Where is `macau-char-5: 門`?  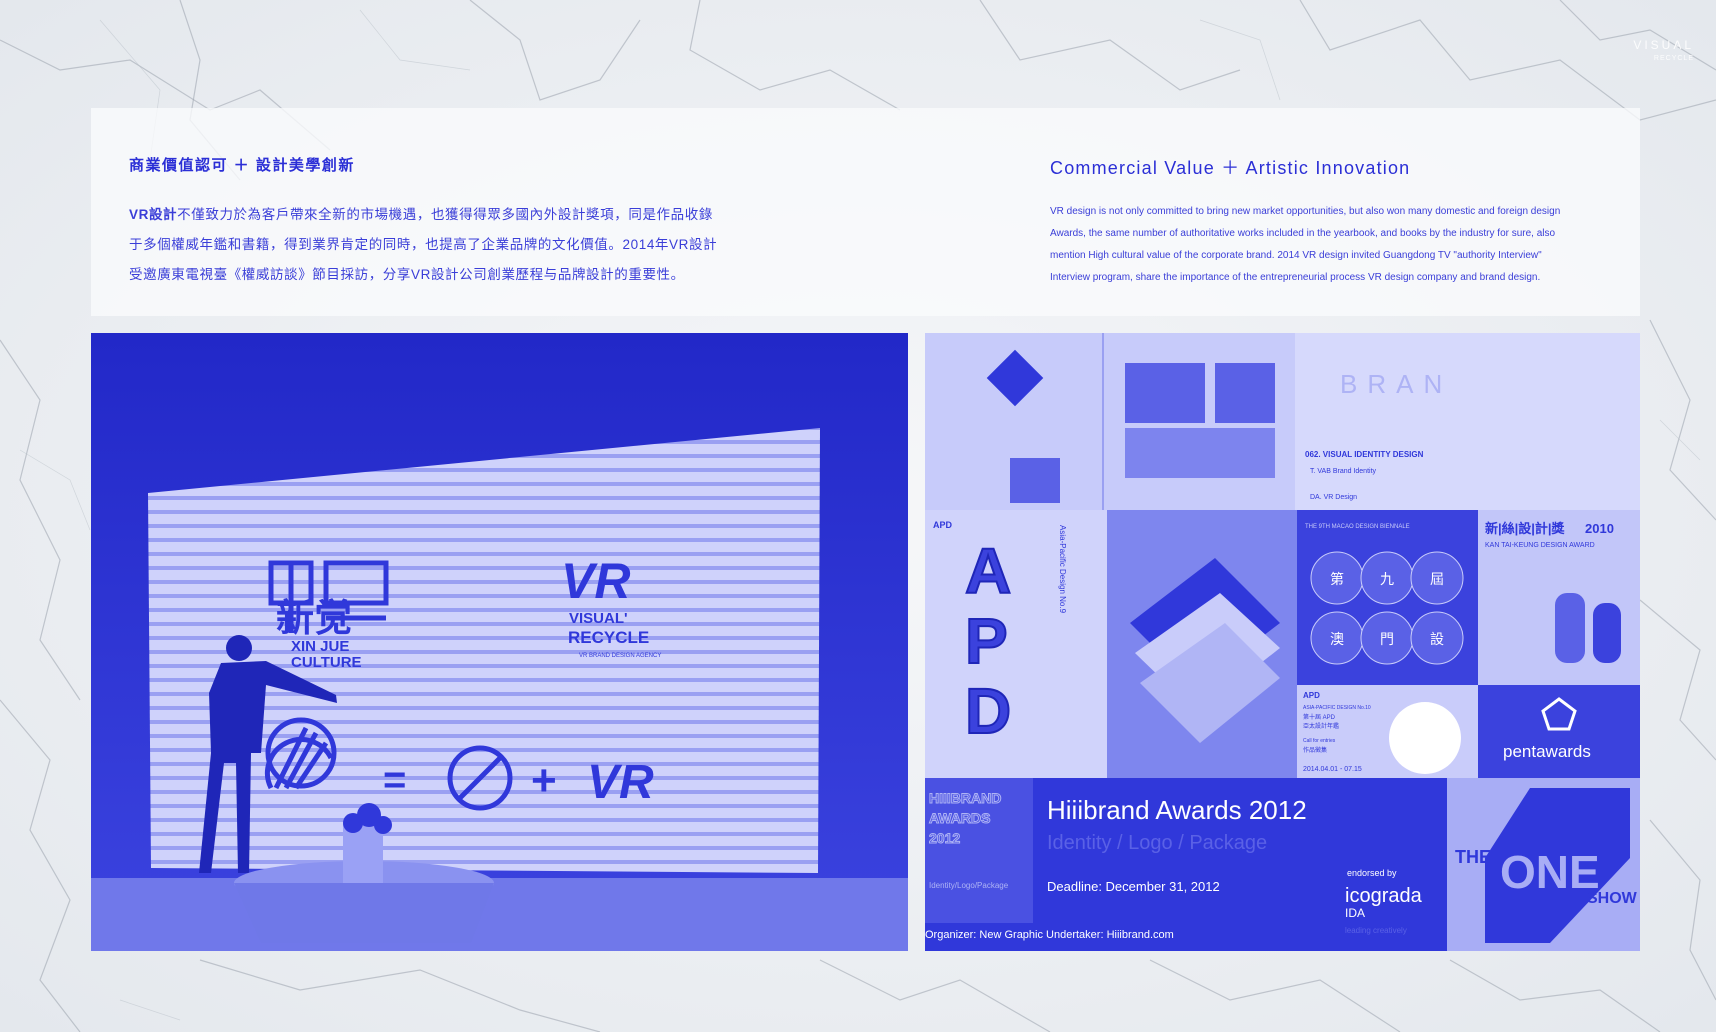
macau-char-5: 門 is located at coordinates (1387, 639).